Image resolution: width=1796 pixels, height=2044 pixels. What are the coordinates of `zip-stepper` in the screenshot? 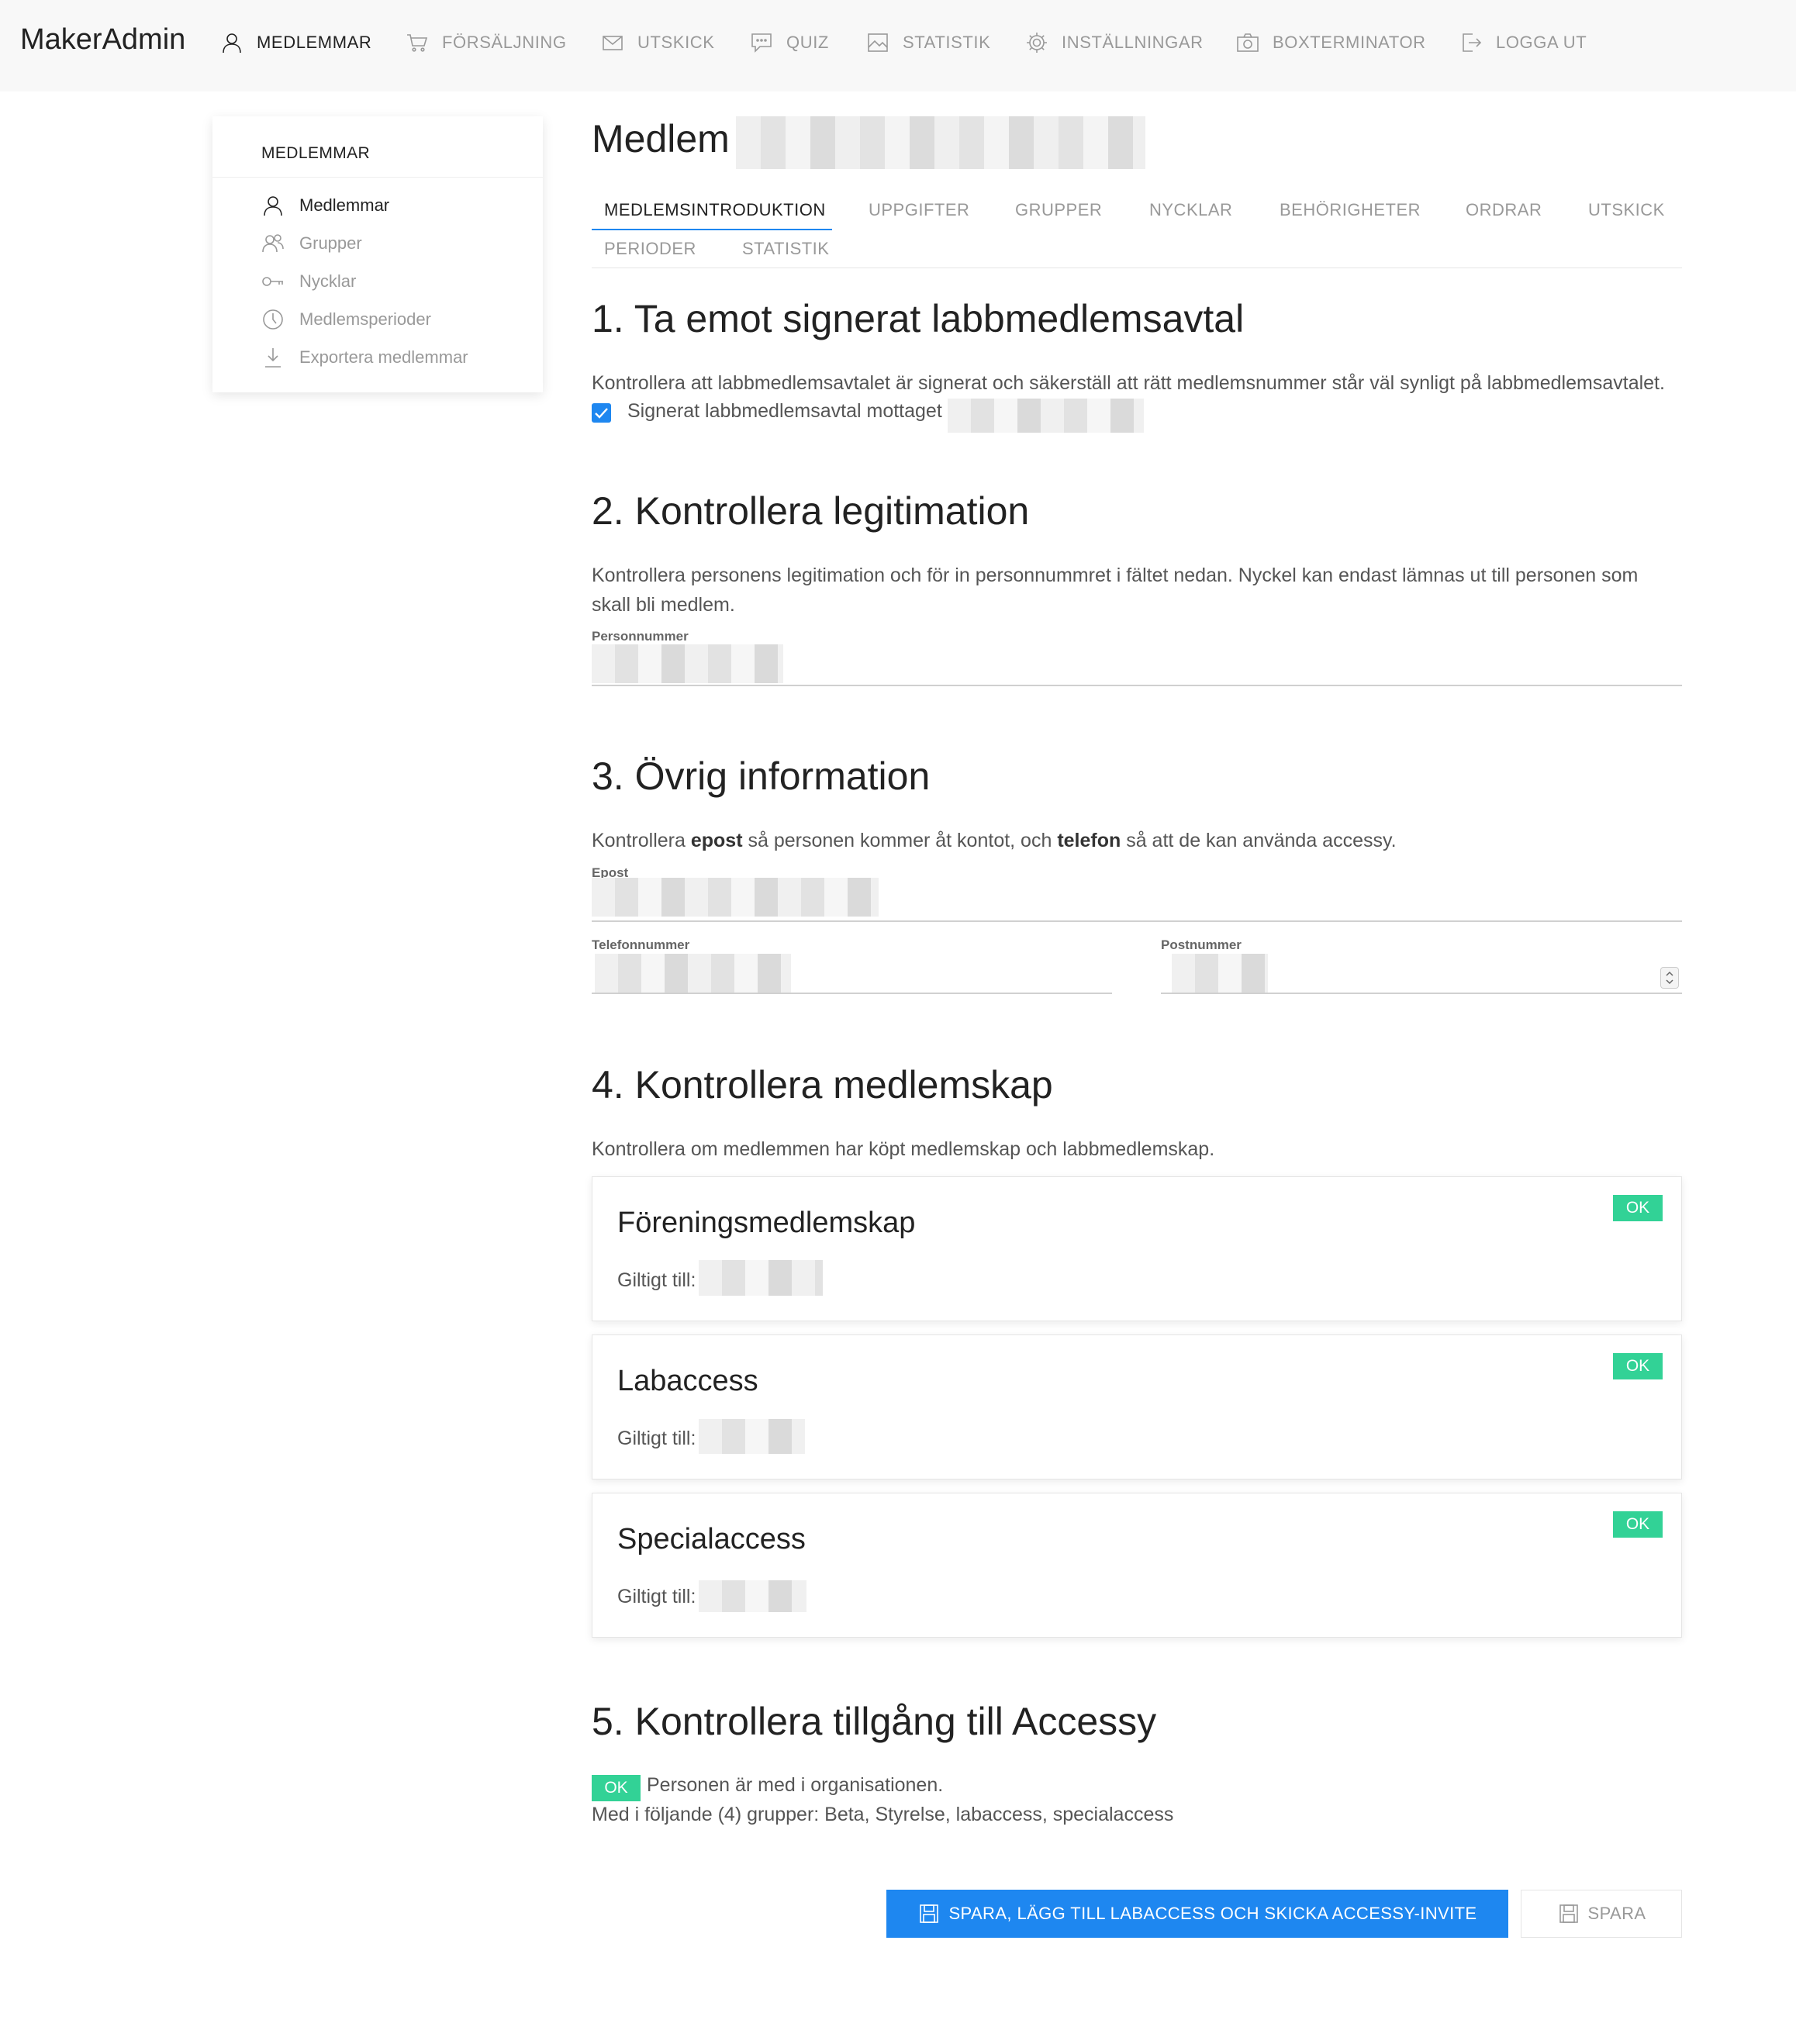 It's located at (1669, 978).